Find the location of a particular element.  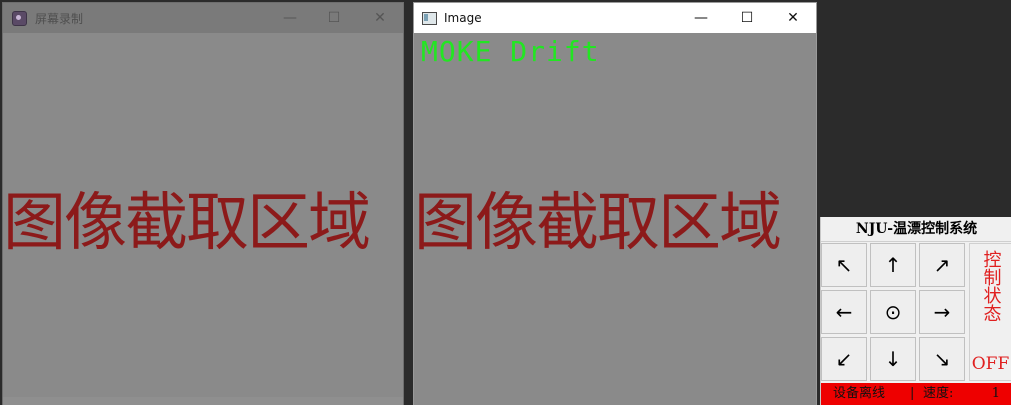

arrow-left-icon: ← is located at coordinates (844, 312).